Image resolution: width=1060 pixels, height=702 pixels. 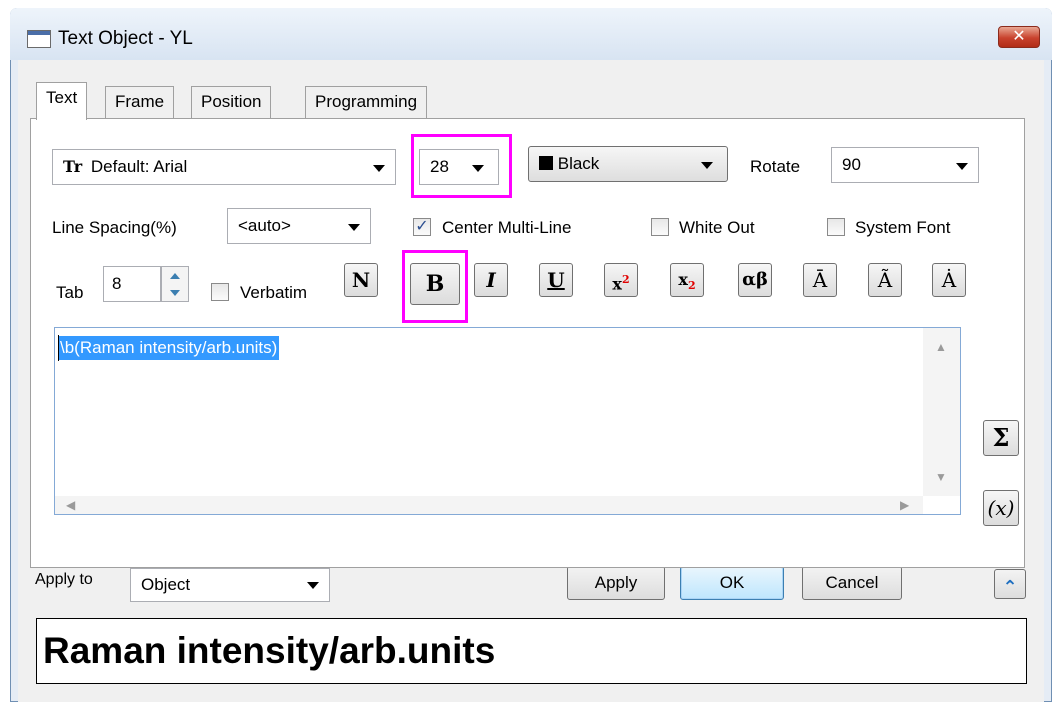 What do you see at coordinates (361, 280) in the screenshot?
I see `normal-text-button: N` at bounding box center [361, 280].